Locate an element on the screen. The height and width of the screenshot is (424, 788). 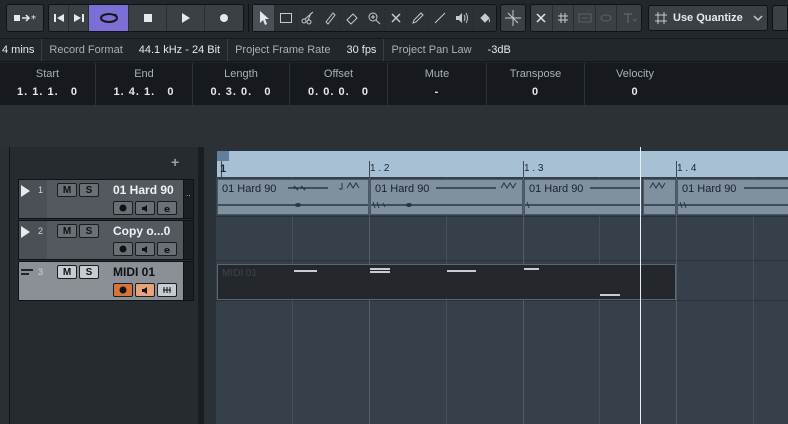
record-format: Record Format 44.1 kHz - 24 Bit is located at coordinates (135, 50).